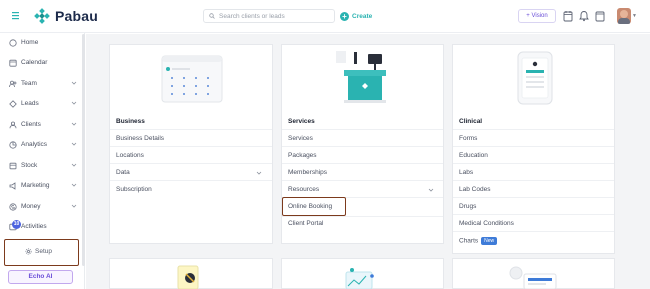 The image size is (650, 289). Describe the element at coordinates (192, 79) in the screenshot. I see `business-illustration` at that location.